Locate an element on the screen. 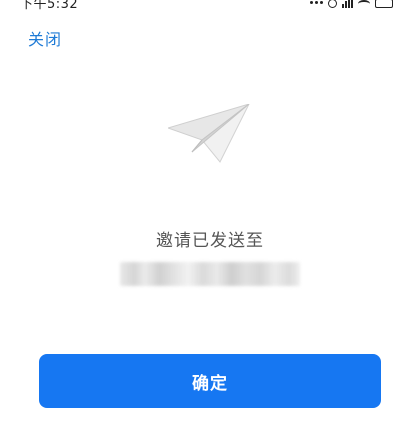 Image resolution: width=401 pixels, height=421 pixels. paper-plane-icon is located at coordinates (209, 133).